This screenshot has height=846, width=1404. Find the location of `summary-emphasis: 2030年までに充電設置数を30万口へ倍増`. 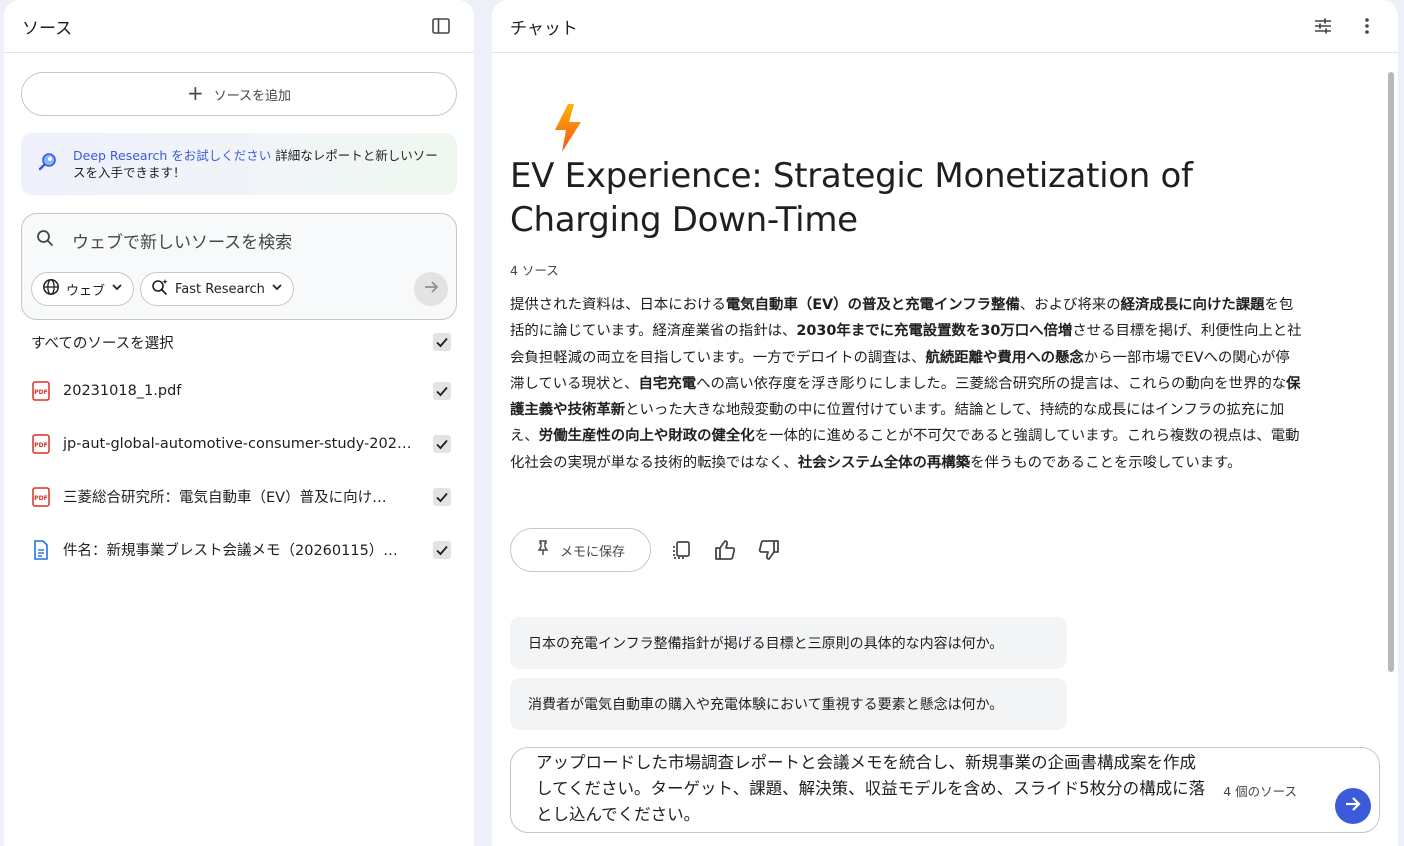

summary-emphasis: 2030年までに充電設置数を30万口へ倍増 is located at coordinates (934, 331).